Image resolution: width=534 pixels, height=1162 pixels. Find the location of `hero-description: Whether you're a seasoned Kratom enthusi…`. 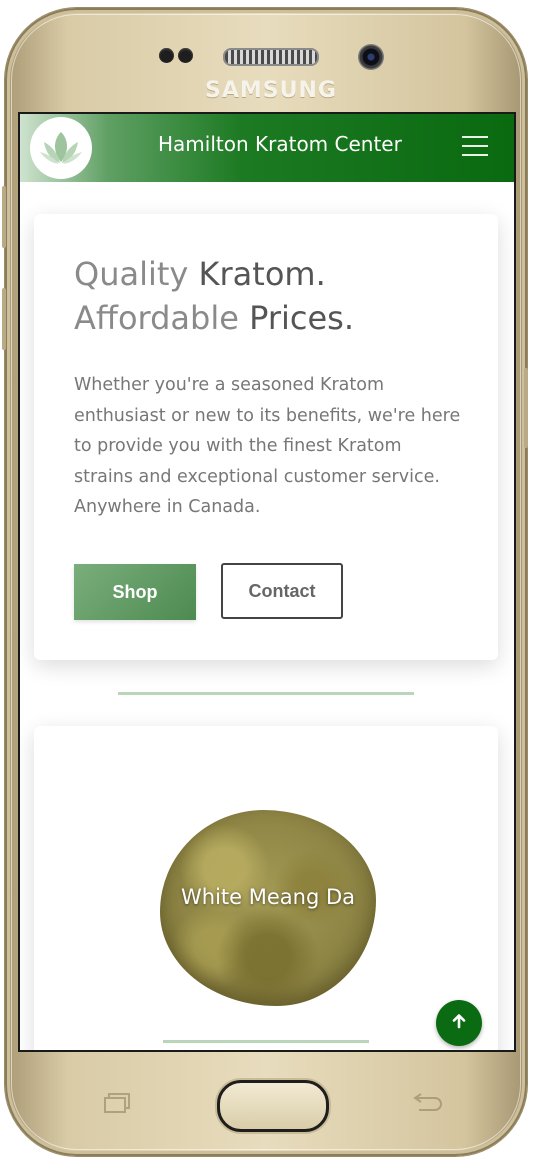

hero-description: Whether you're a seasoned Kratom enthusi… is located at coordinates (267, 446).